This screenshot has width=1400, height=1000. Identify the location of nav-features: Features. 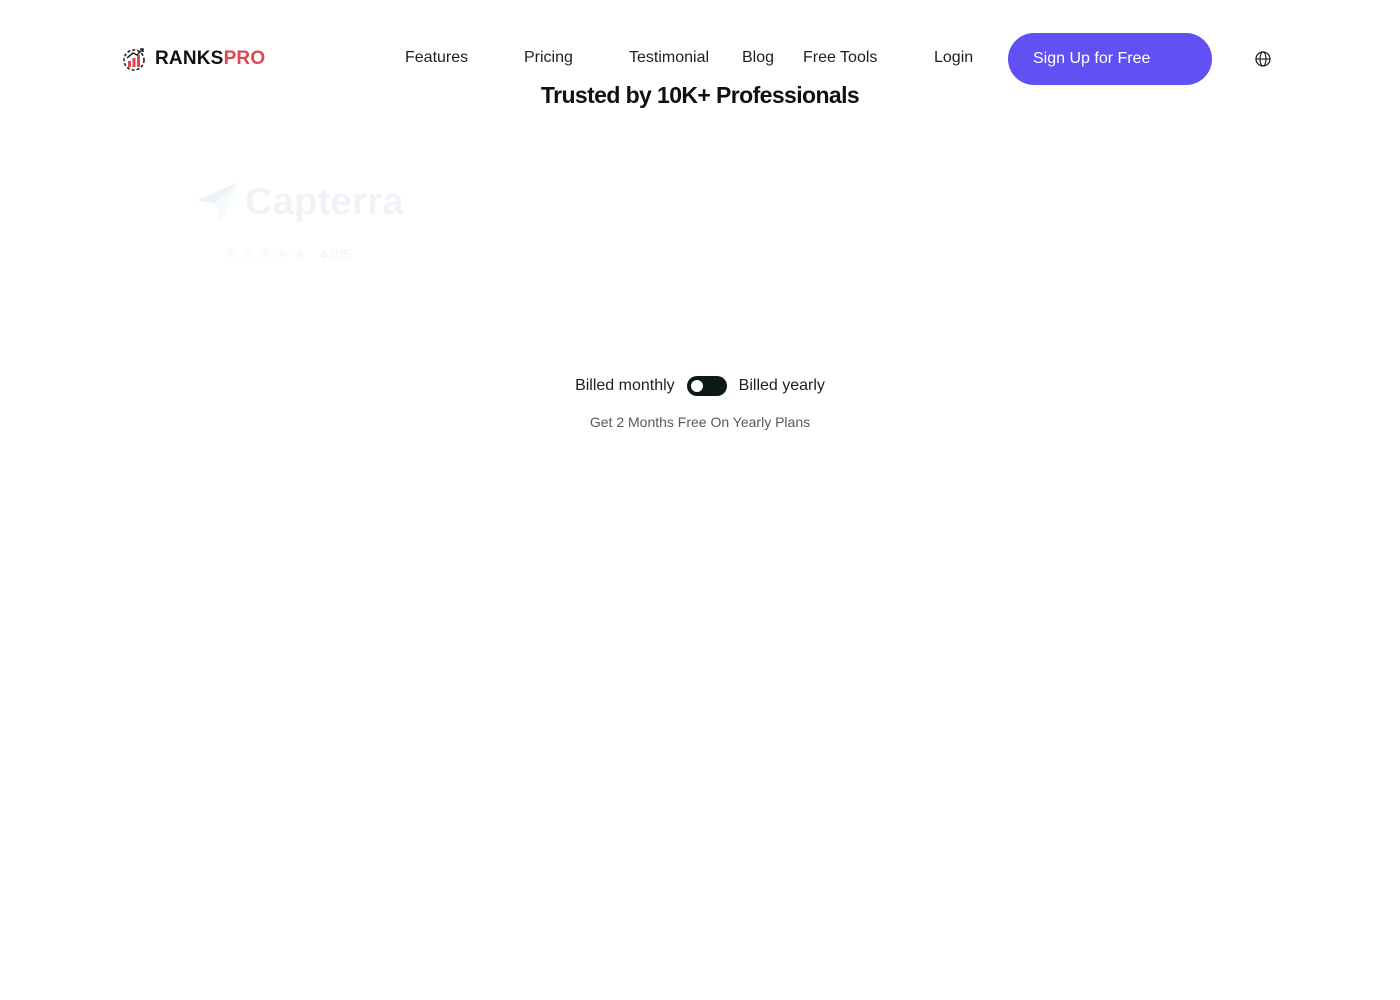
(436, 58).